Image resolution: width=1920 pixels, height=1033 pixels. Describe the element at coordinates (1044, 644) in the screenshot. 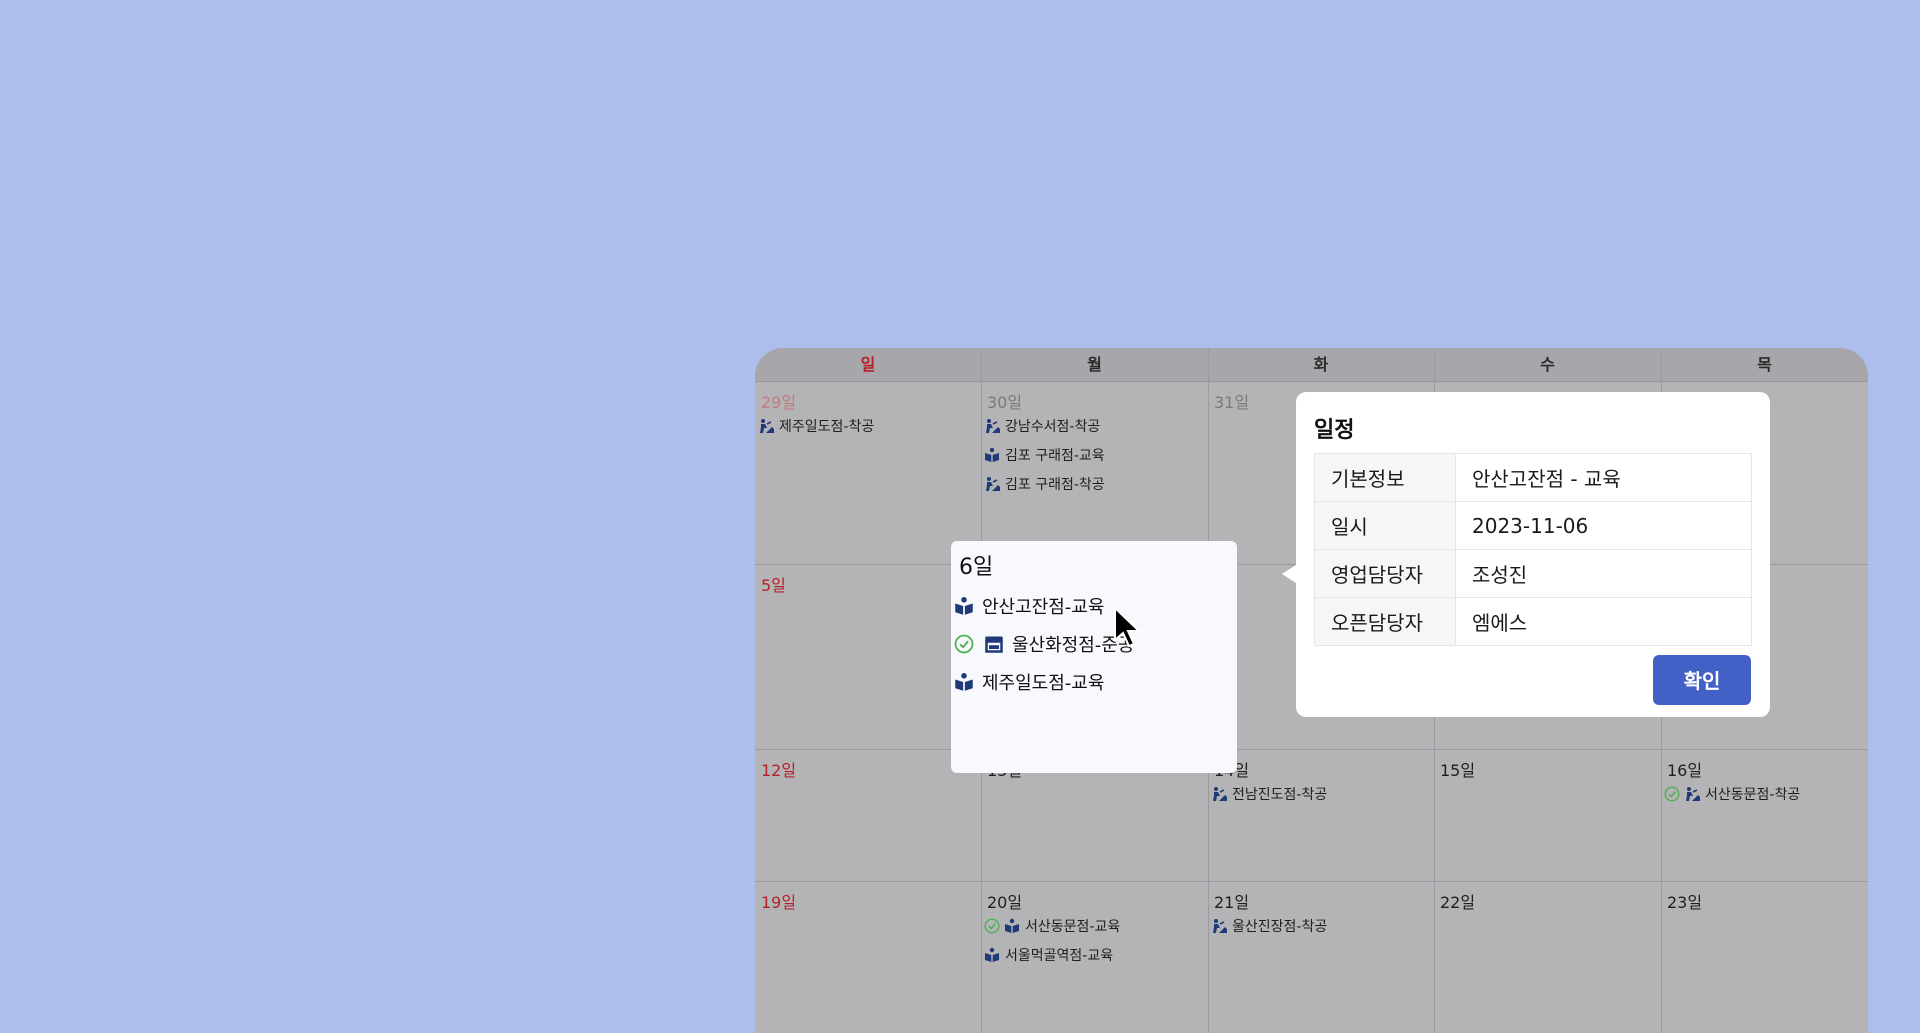

I see `popup-event: 울산화정점-준공` at that location.